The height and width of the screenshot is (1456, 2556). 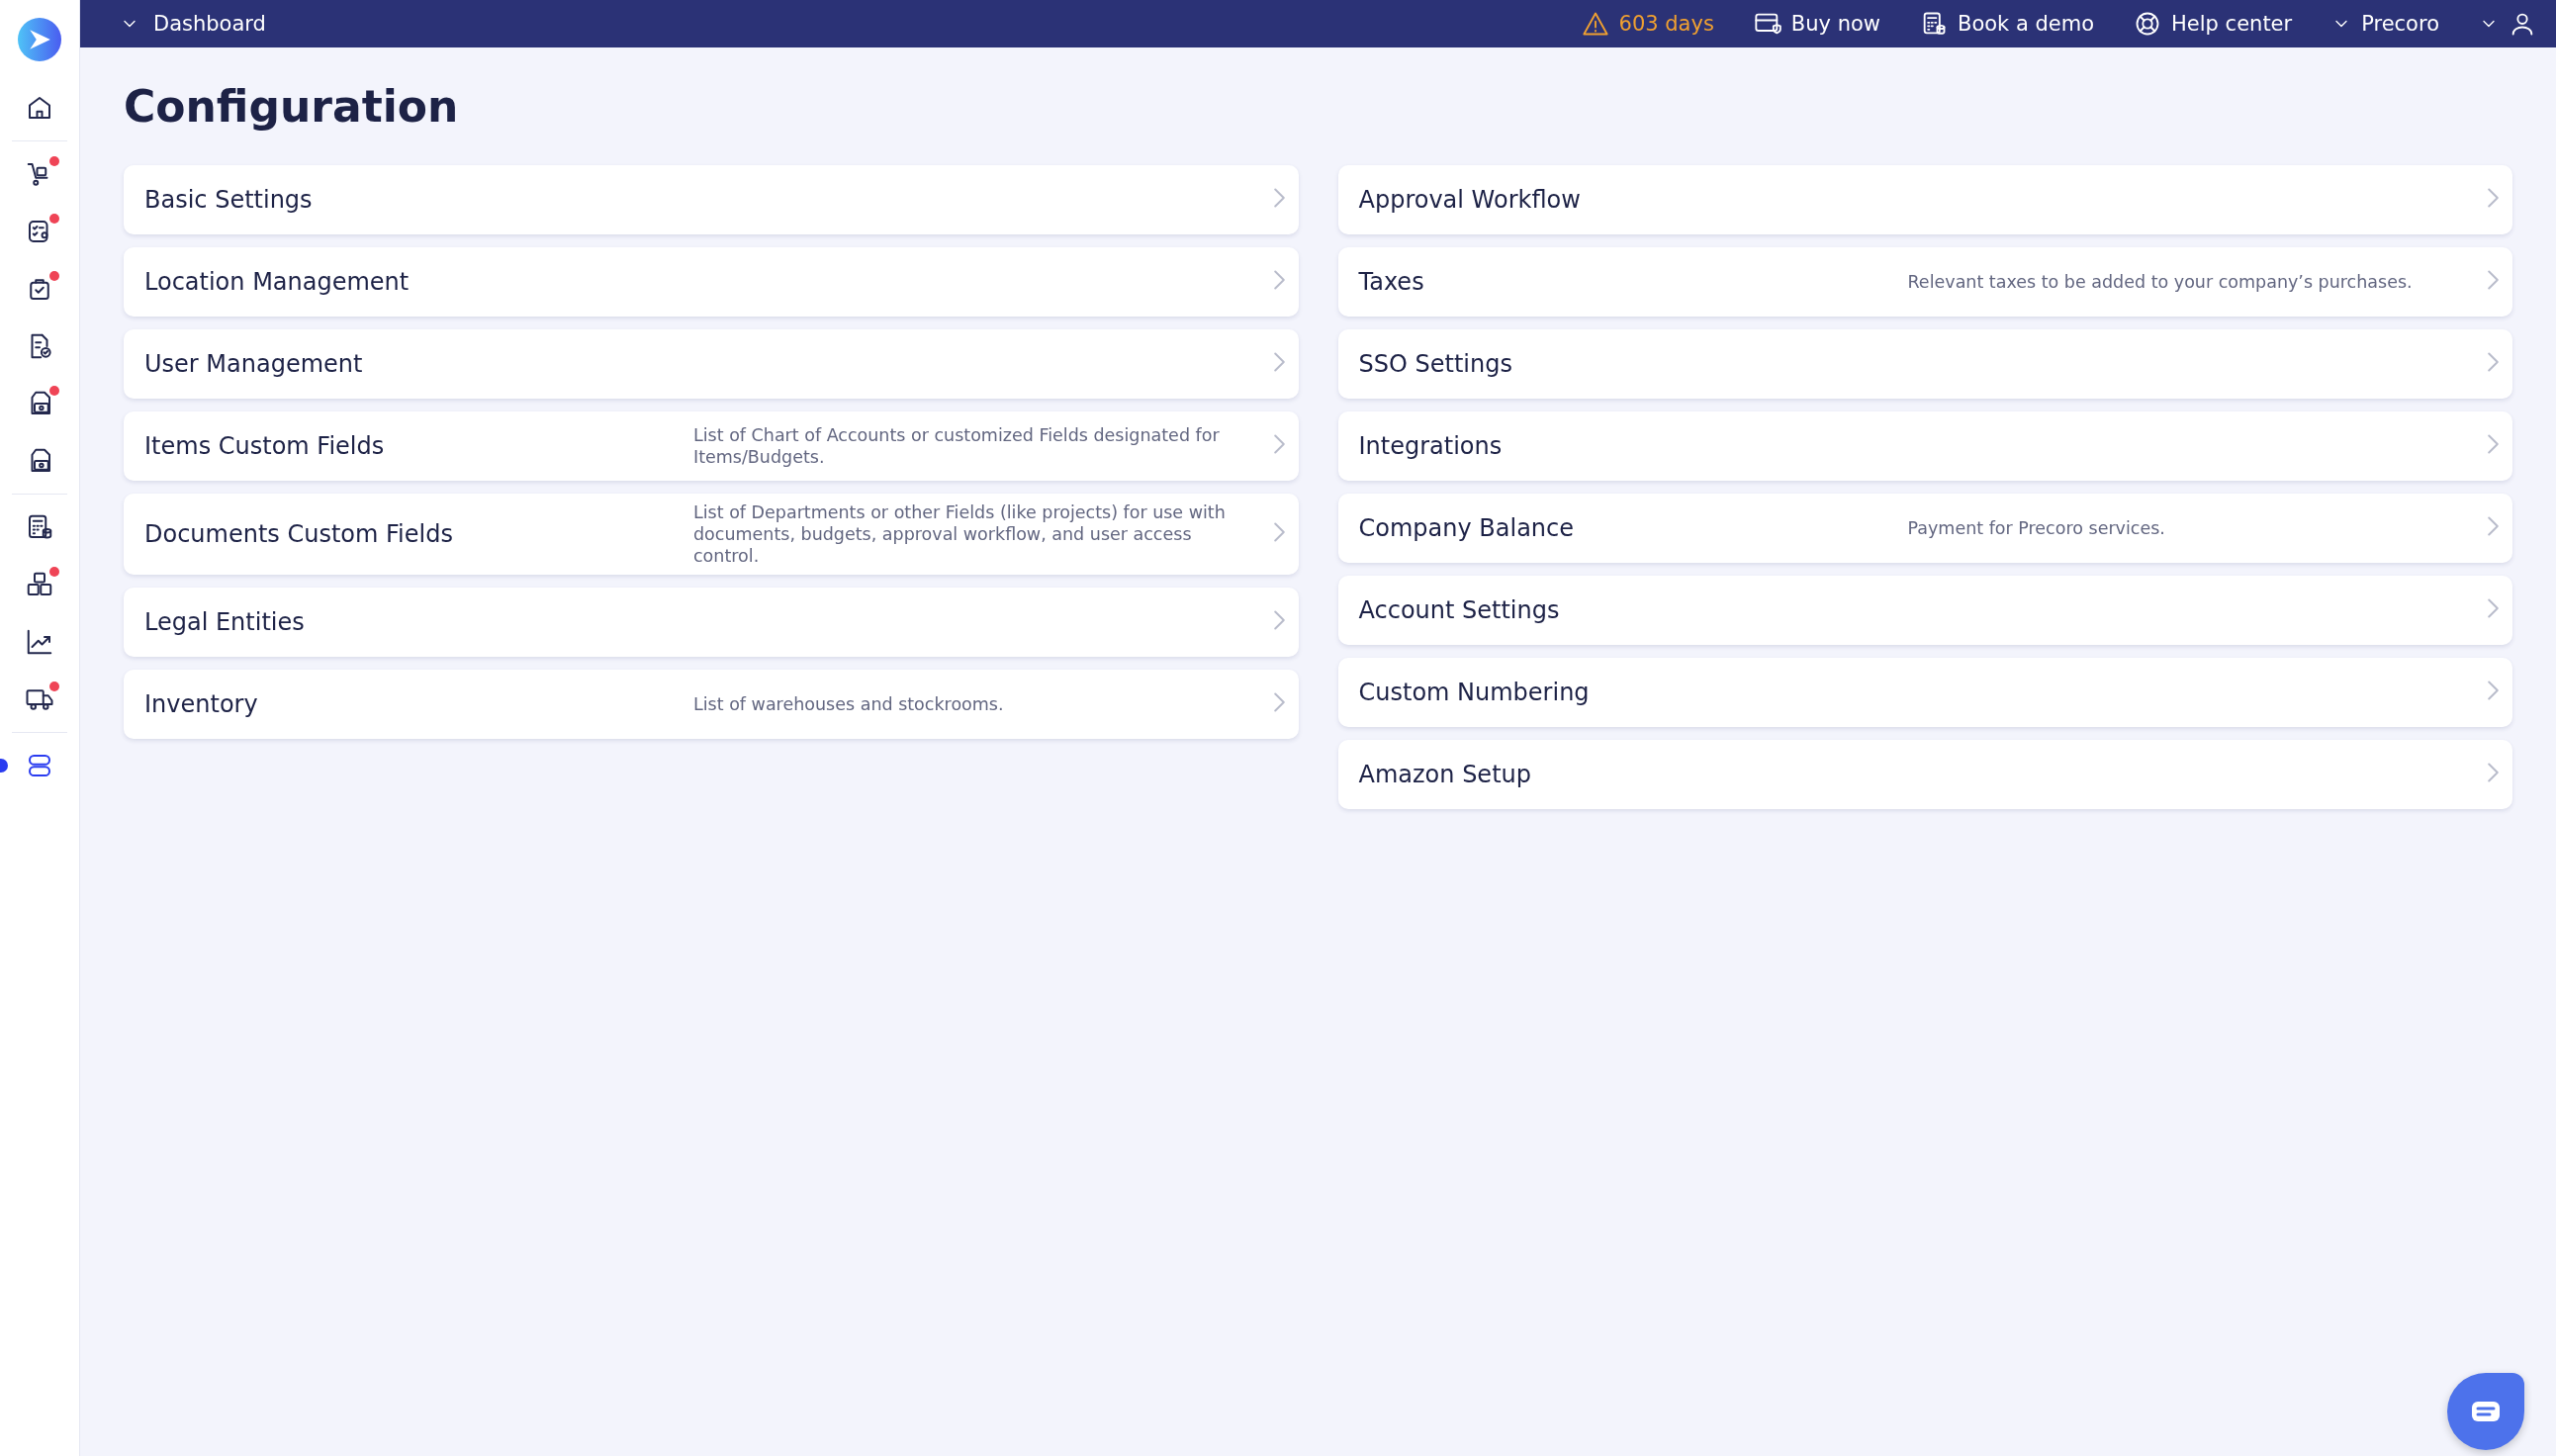 I want to click on chat-icon, so click(x=2486, y=1411).